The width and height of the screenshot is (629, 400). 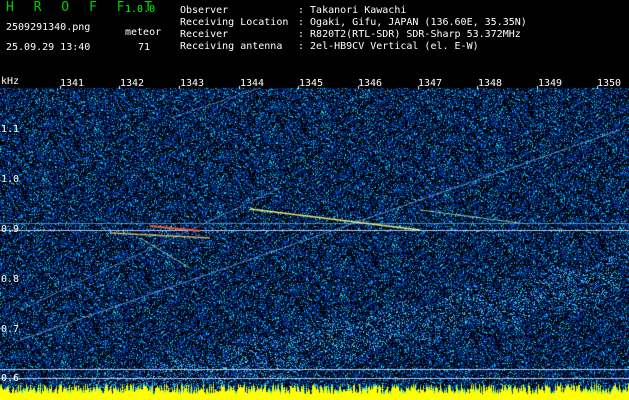 I want to click on meteor-label: meteor, so click(x=143, y=32).